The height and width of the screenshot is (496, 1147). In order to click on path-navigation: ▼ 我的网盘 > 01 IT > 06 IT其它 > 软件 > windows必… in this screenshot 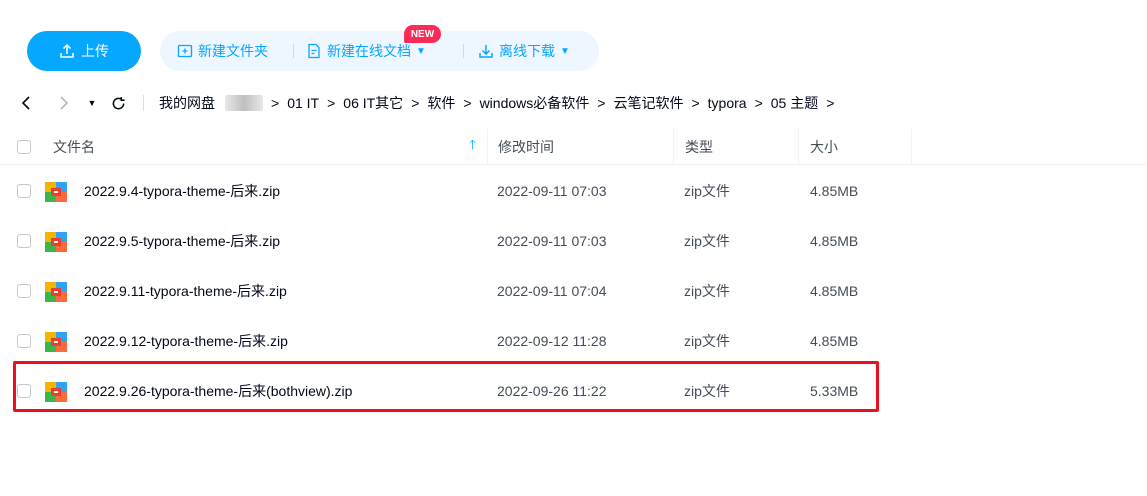, I will do `click(573, 103)`.